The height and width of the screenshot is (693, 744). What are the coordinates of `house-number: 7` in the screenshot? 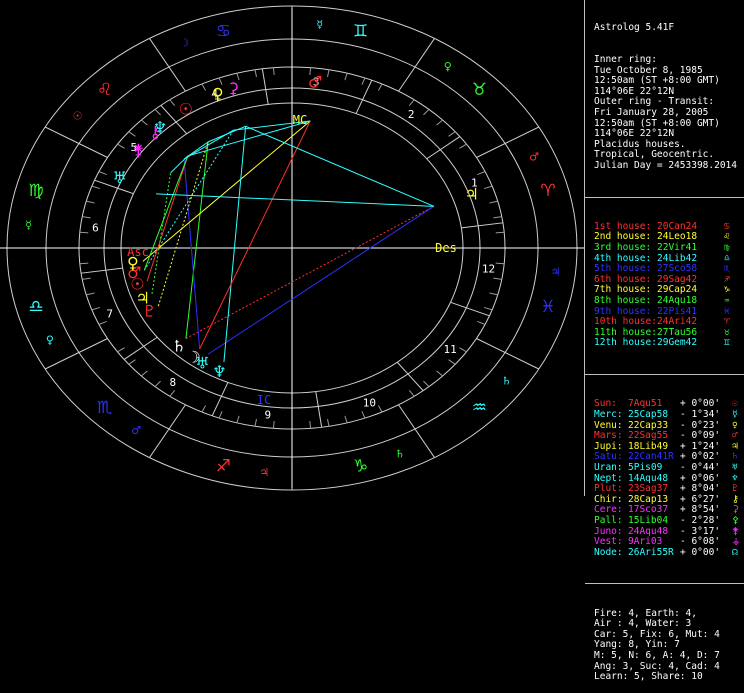 It's located at (109, 314).